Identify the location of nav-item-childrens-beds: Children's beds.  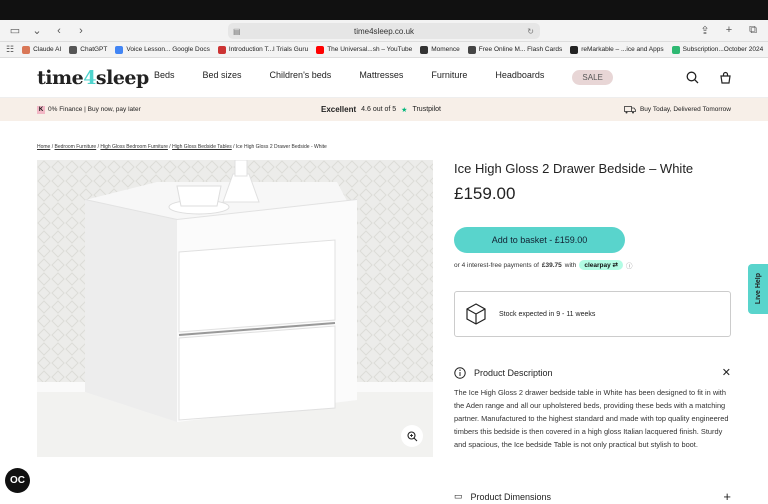
(301, 77).